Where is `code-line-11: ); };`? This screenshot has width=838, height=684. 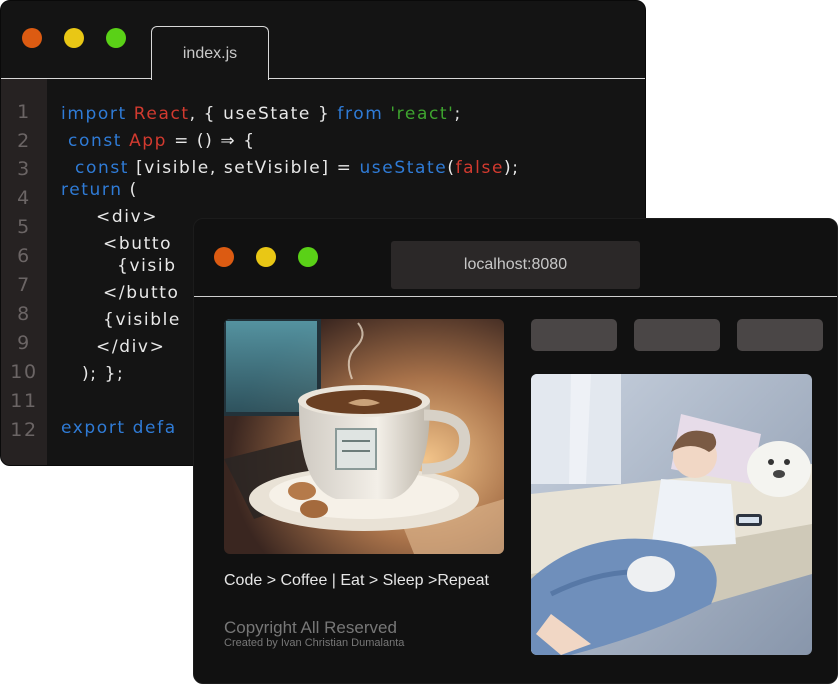 code-line-11: ); }; is located at coordinates (93, 374).